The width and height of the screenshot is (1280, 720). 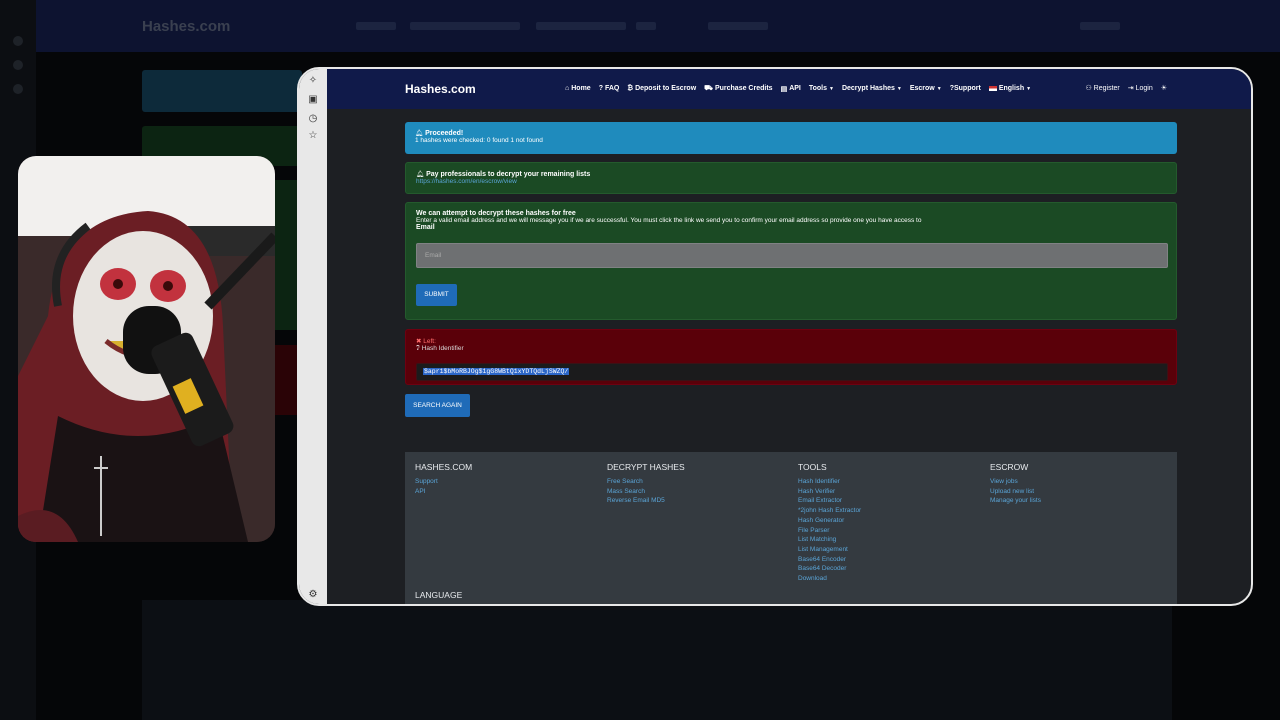 What do you see at coordinates (1164, 88) in the screenshot?
I see `theme-toggle-icon: ☀` at bounding box center [1164, 88].